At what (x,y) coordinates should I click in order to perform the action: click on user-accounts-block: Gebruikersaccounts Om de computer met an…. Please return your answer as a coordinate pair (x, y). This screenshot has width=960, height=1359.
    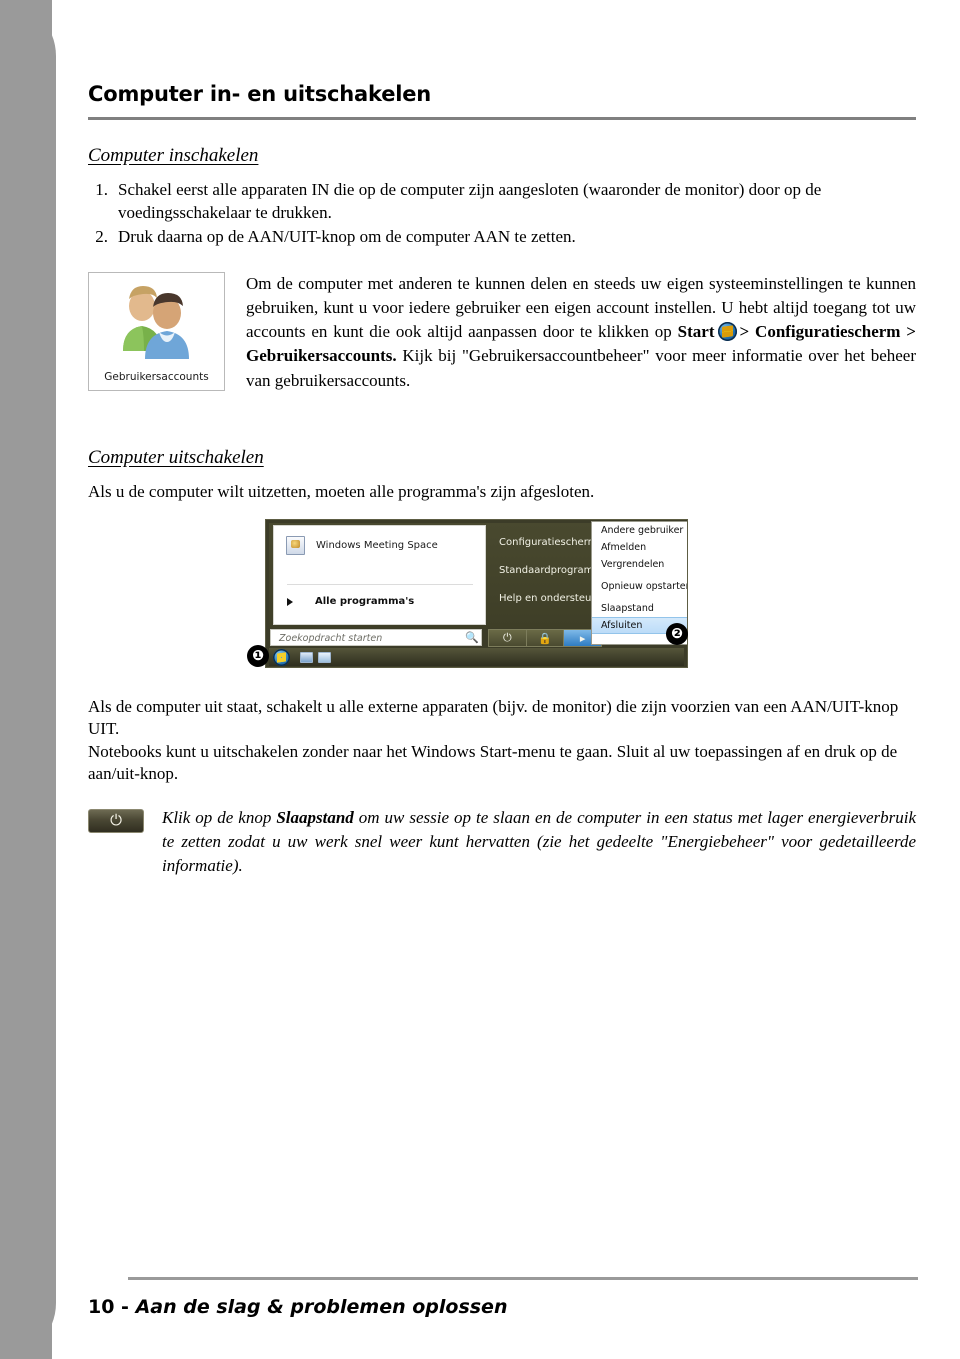
    Looking at the image, I should click on (502, 332).